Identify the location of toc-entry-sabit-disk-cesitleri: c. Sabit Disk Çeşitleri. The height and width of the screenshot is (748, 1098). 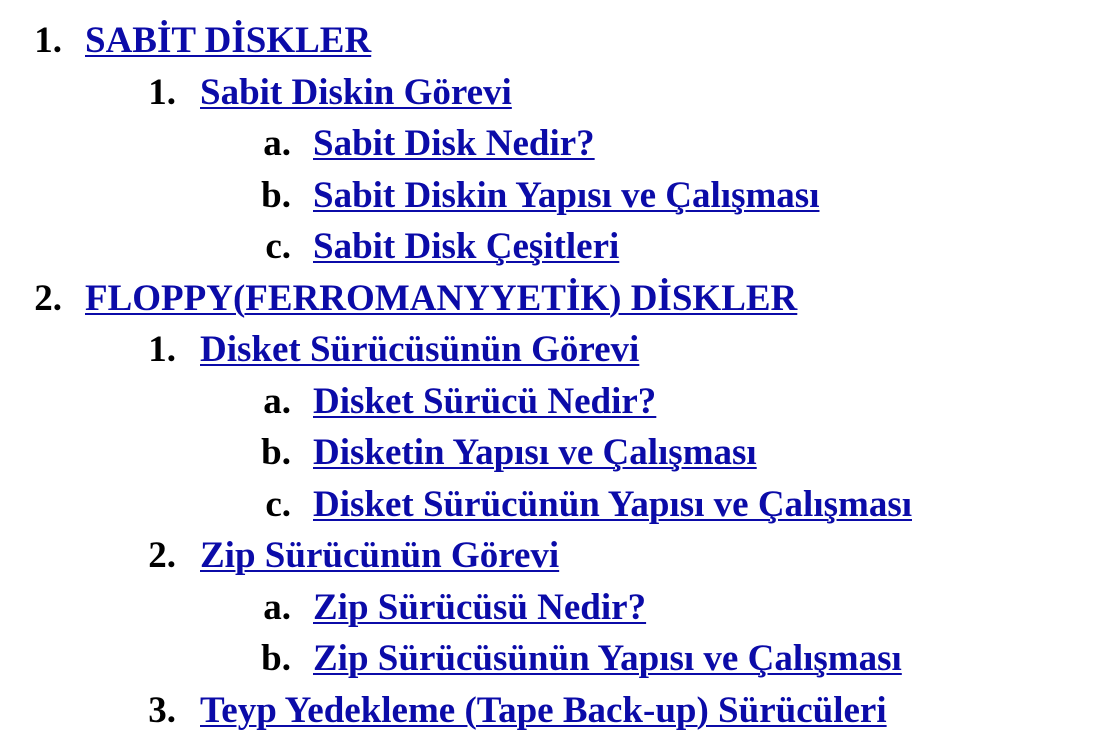
(549, 249).